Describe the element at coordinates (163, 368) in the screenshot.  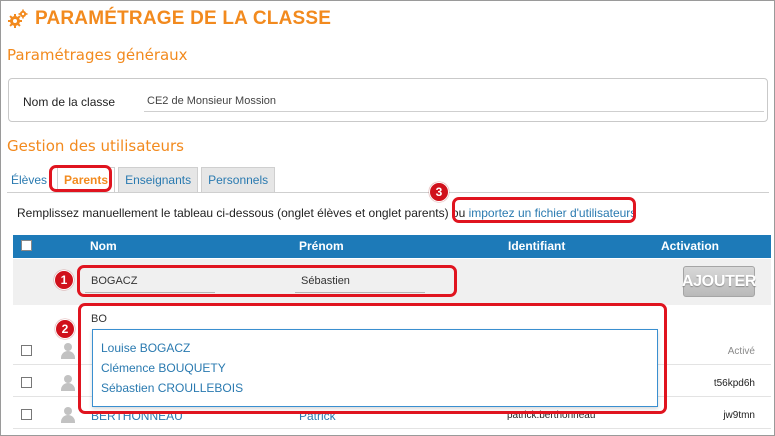
I see `autocomplete-option: Clémence BOUQUETY` at that location.